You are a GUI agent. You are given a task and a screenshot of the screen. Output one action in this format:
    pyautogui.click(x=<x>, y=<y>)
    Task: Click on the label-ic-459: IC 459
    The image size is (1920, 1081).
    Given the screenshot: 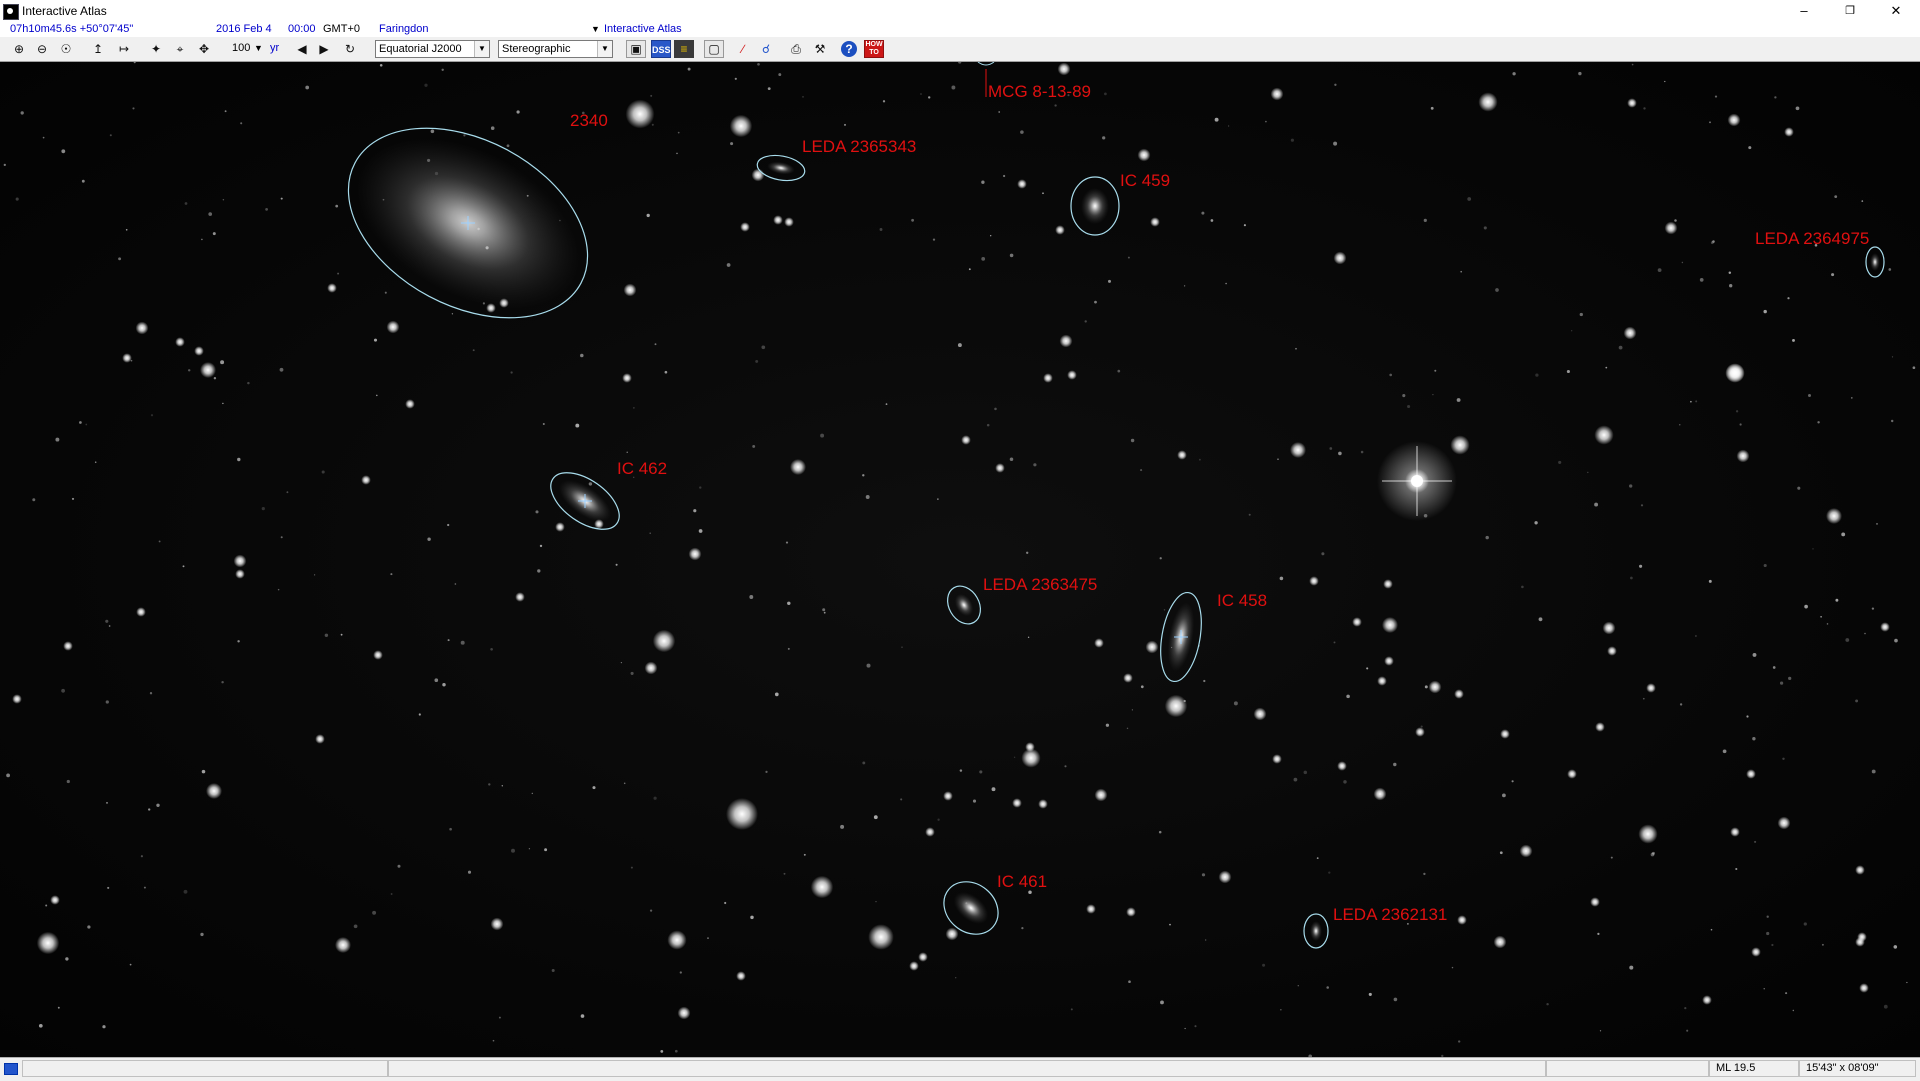 What is the action you would take?
    pyautogui.click(x=1145, y=181)
    